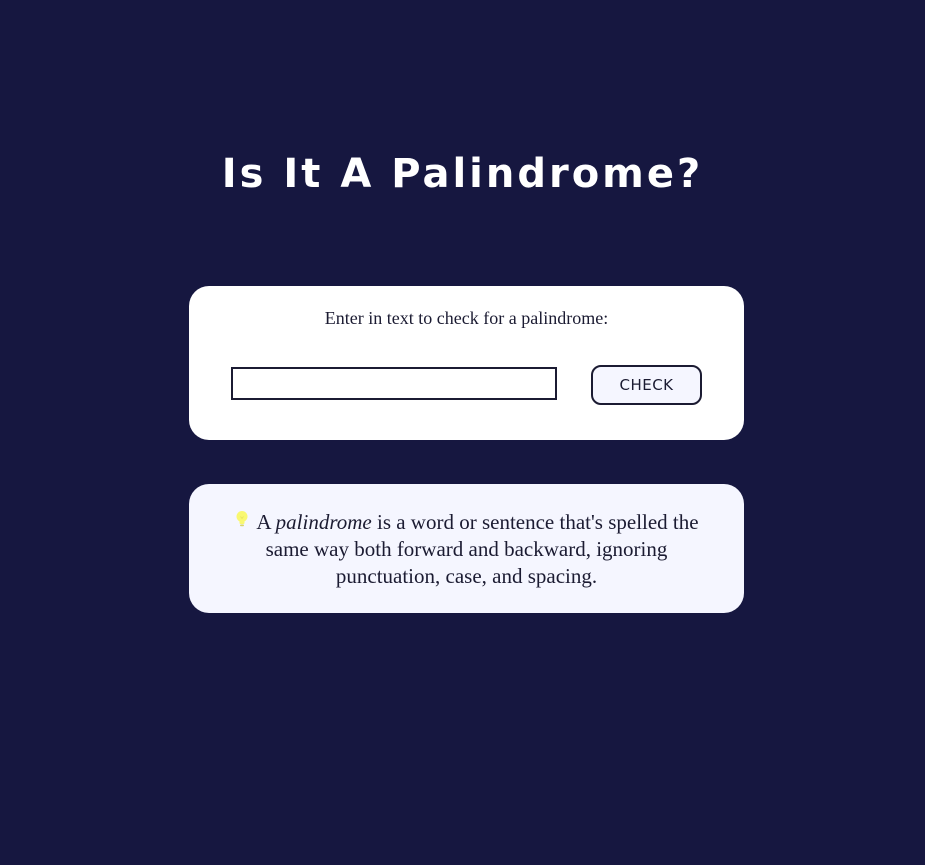 The image size is (925, 865). What do you see at coordinates (323, 522) in the screenshot?
I see `info-emphasis: palindrome` at bounding box center [323, 522].